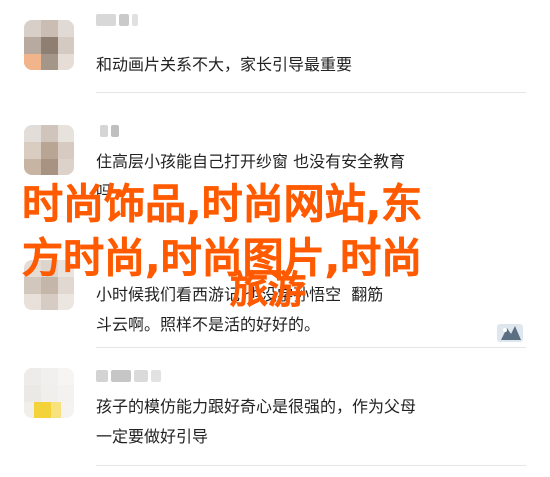  What do you see at coordinates (224, 64) in the screenshot?
I see `comment-text: 和动画片关系不大，家长引导最重要` at bounding box center [224, 64].